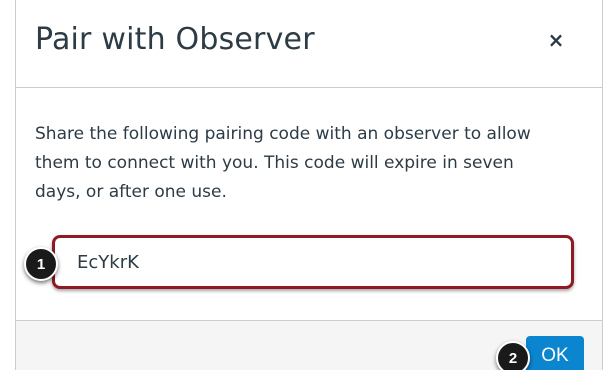  I want to click on ok-button: OK, so click(555, 353).